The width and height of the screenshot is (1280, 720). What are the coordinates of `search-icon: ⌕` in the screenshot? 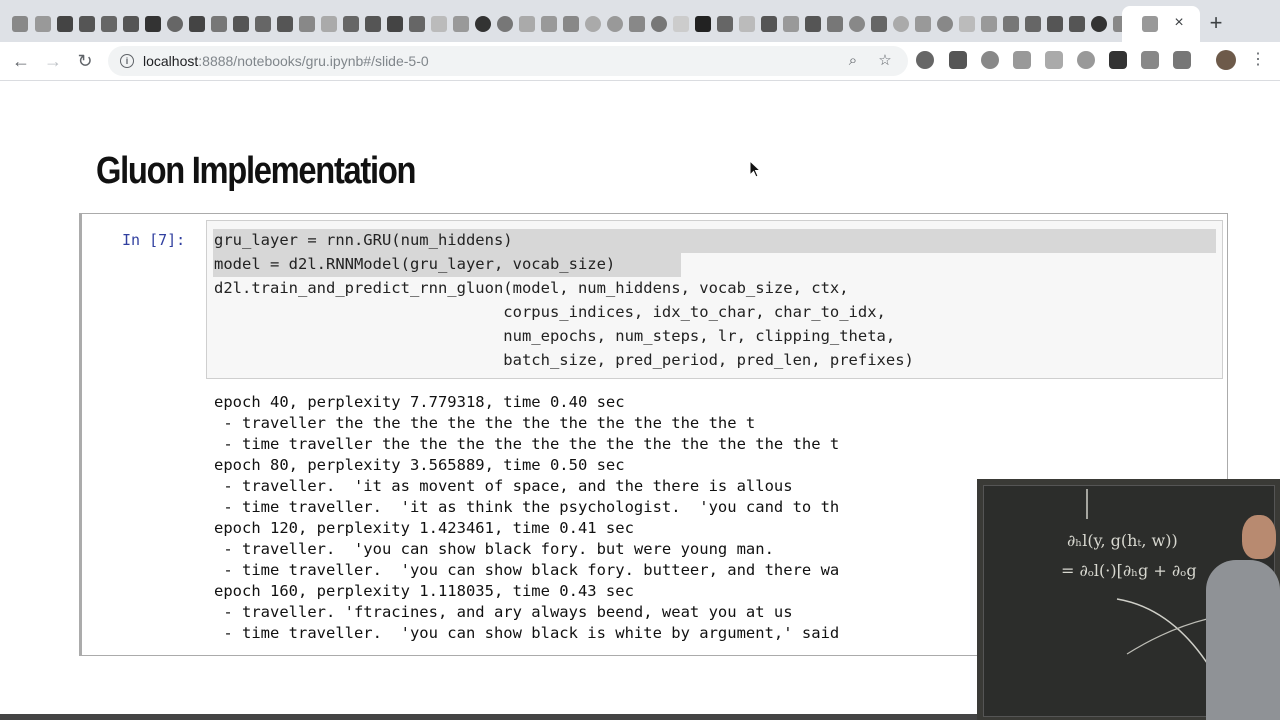 It's located at (853, 61).